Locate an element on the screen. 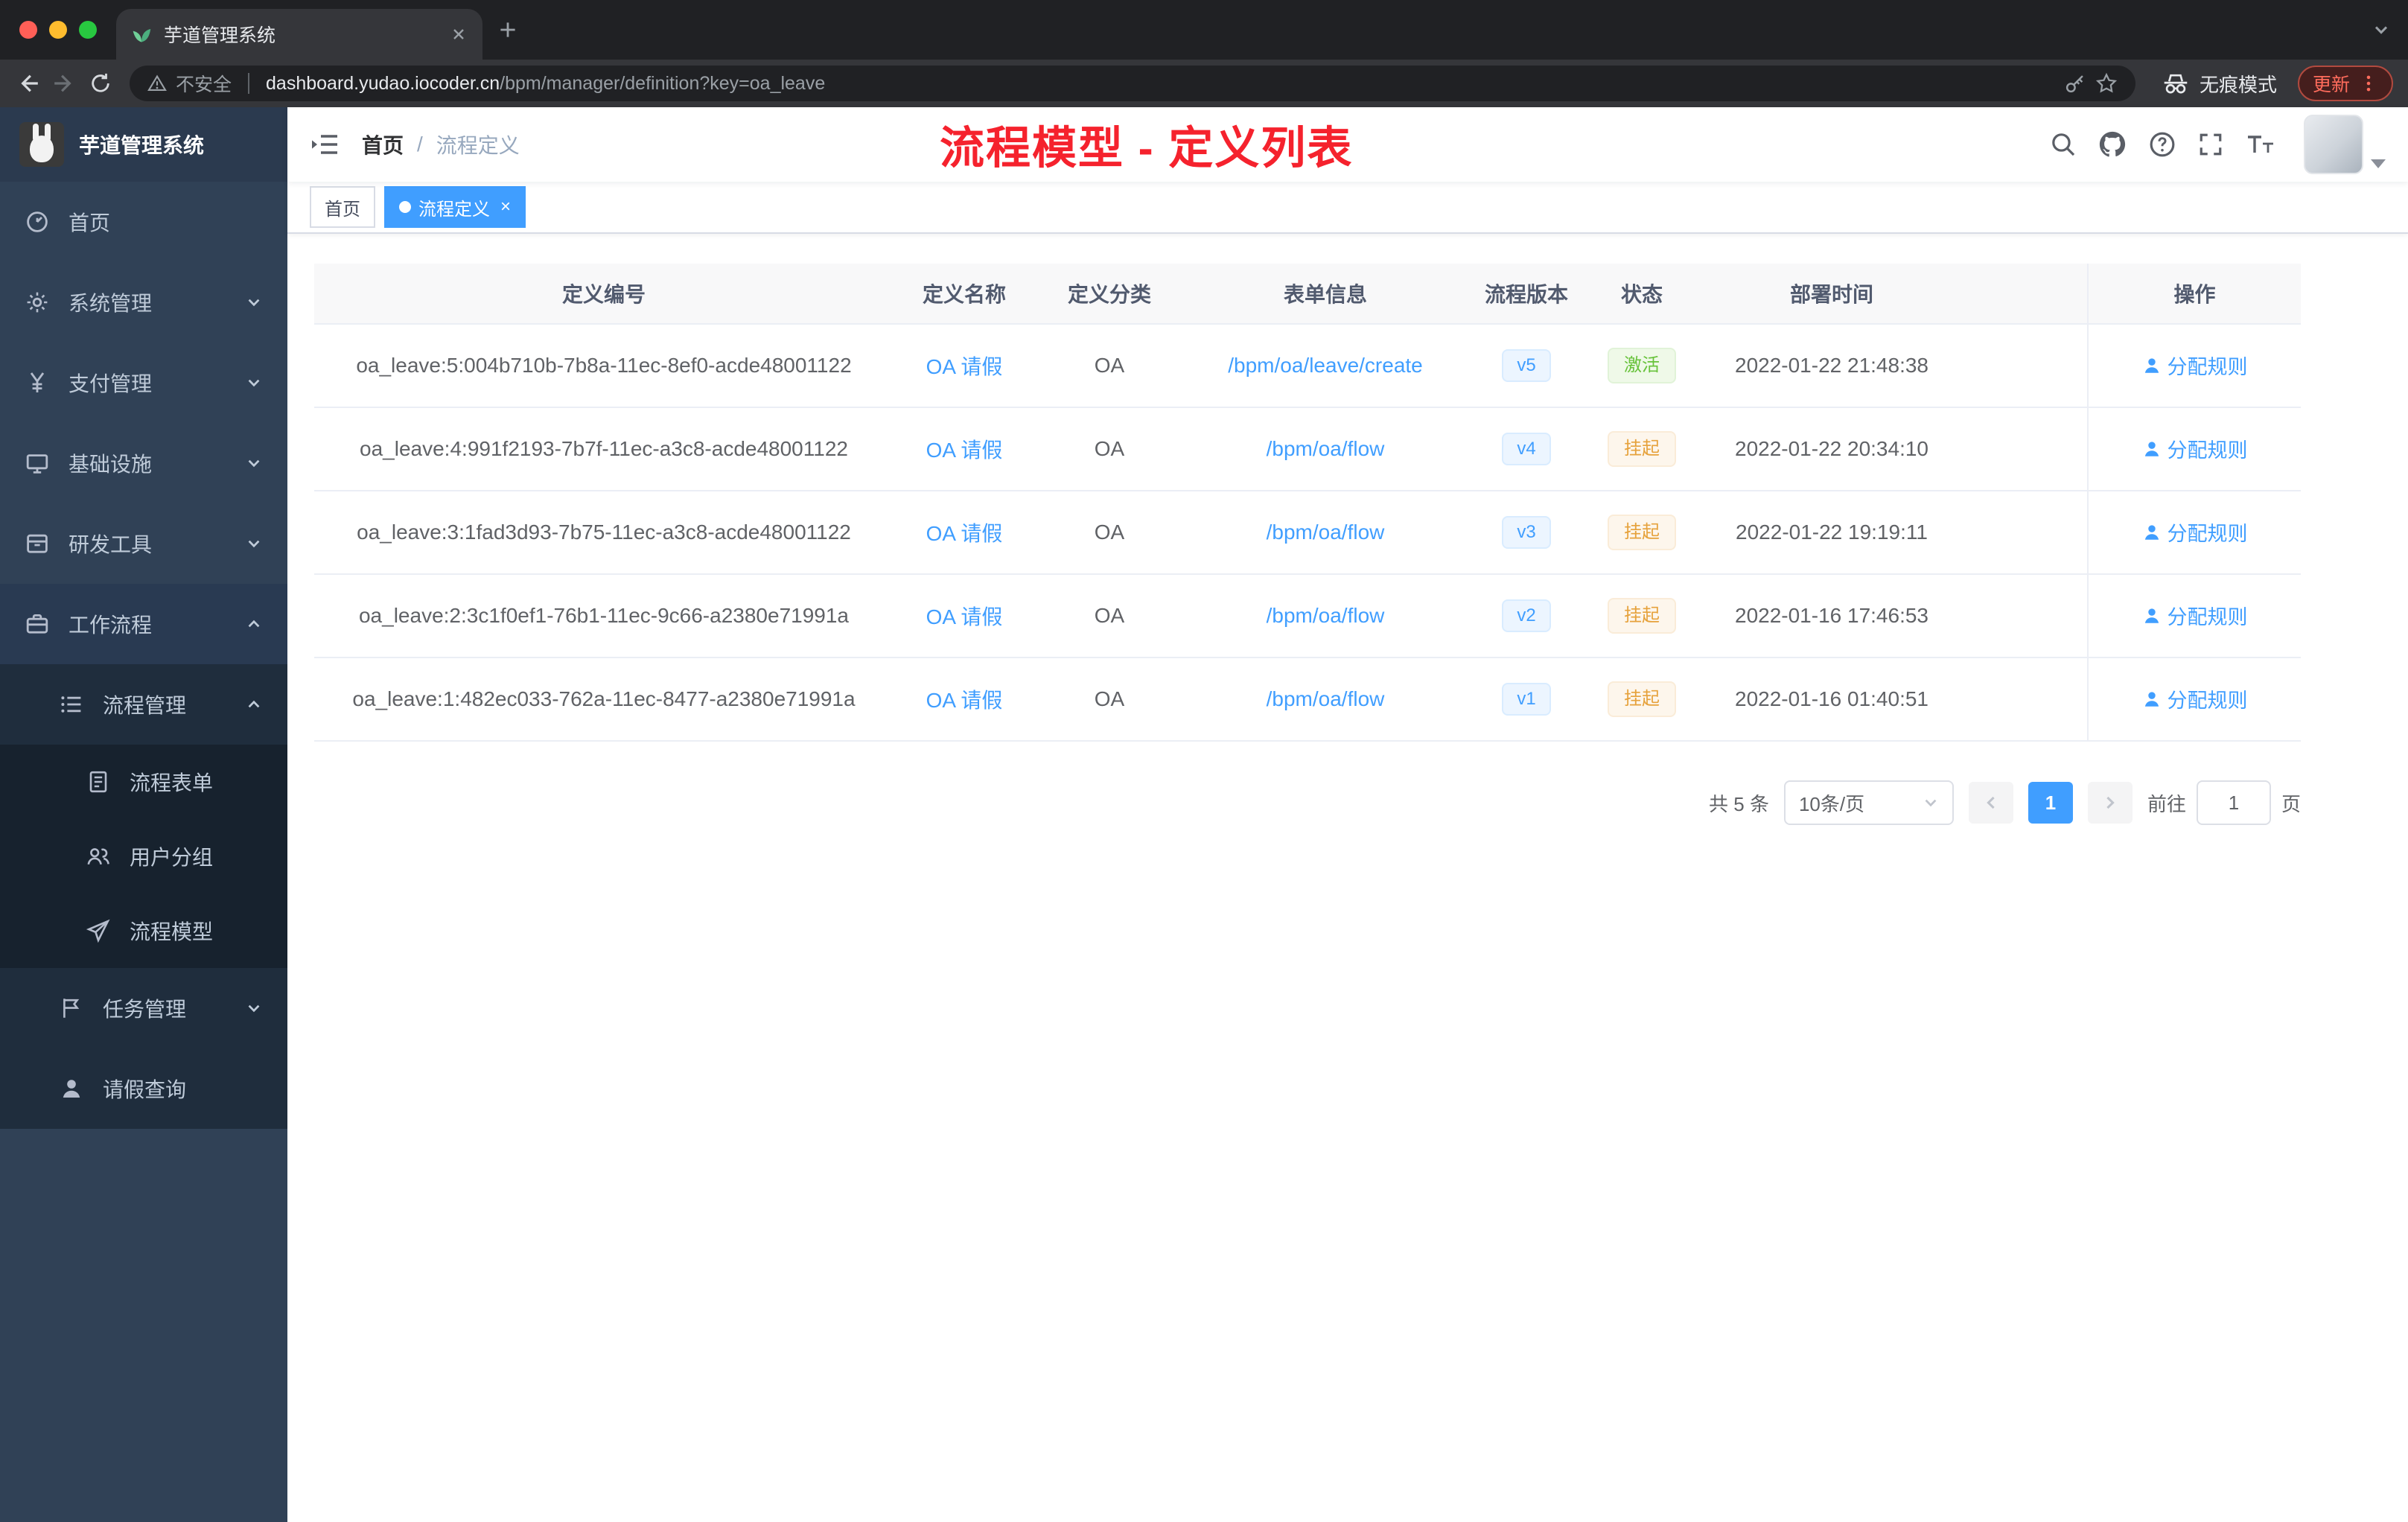 The height and width of the screenshot is (1522, 2408). incognito-icon is located at coordinates (2176, 84).